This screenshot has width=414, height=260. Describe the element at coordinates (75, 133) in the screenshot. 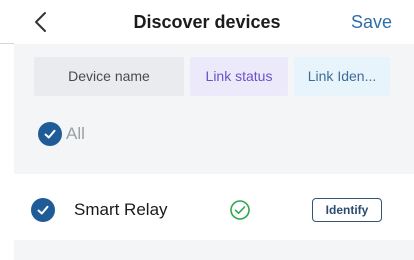

I see `select-all-label: All` at that location.